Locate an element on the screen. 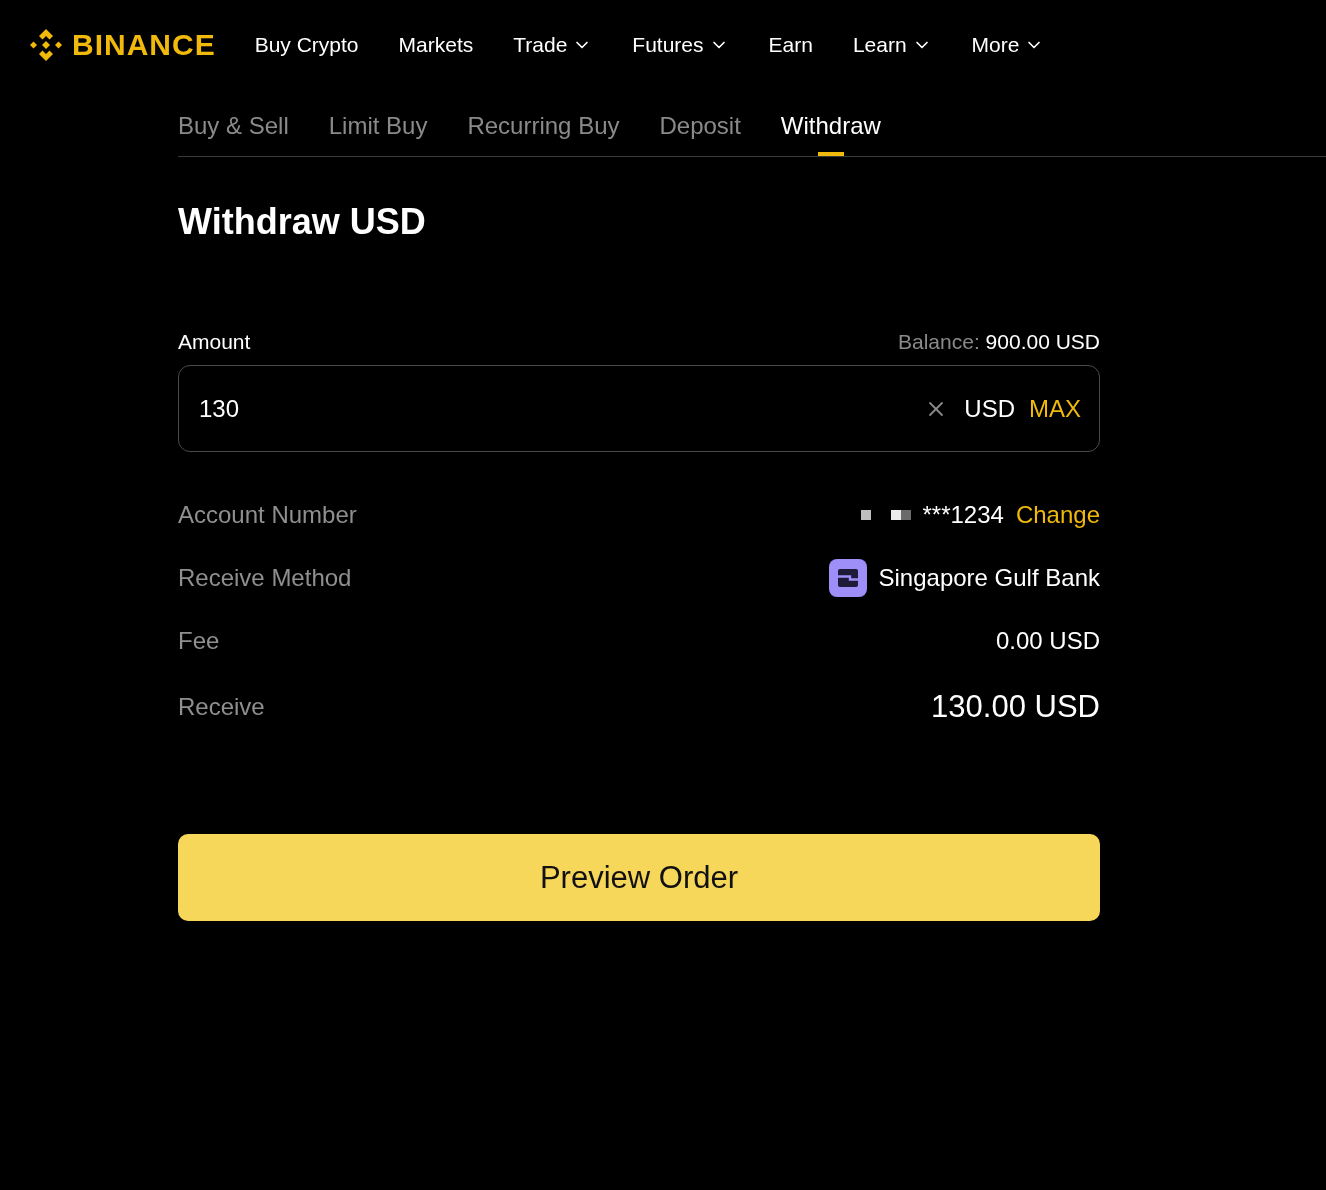 The width and height of the screenshot is (1326, 1190). field-label: Amount is located at coordinates (214, 342).